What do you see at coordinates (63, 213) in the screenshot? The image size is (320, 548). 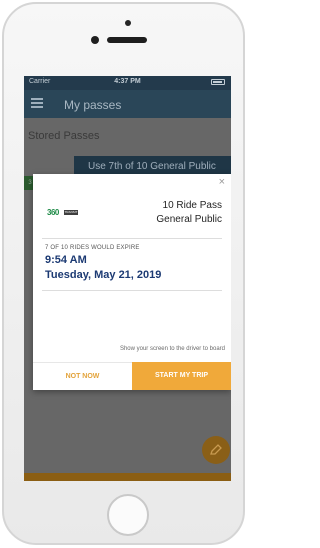 I see `agency-logo: 360 TRANSIT` at bounding box center [63, 213].